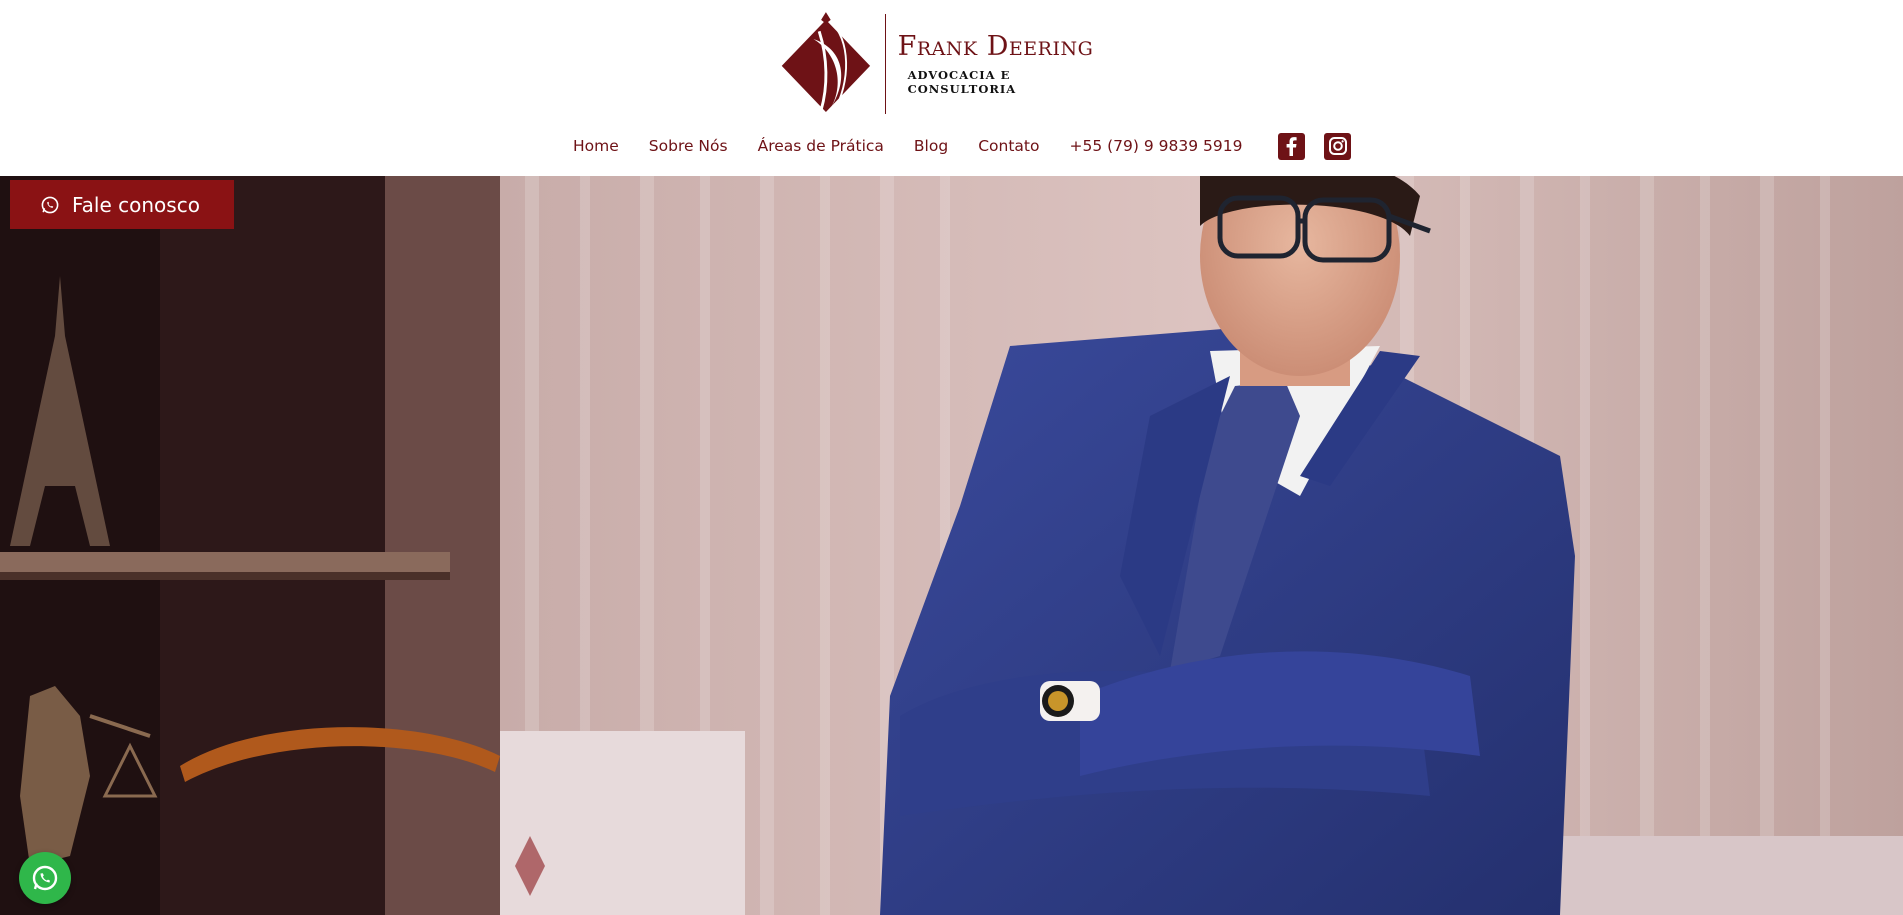 Image resolution: width=1903 pixels, height=915 pixels. What do you see at coordinates (995, 46) in the screenshot?
I see `brand-name: Frank Deering` at bounding box center [995, 46].